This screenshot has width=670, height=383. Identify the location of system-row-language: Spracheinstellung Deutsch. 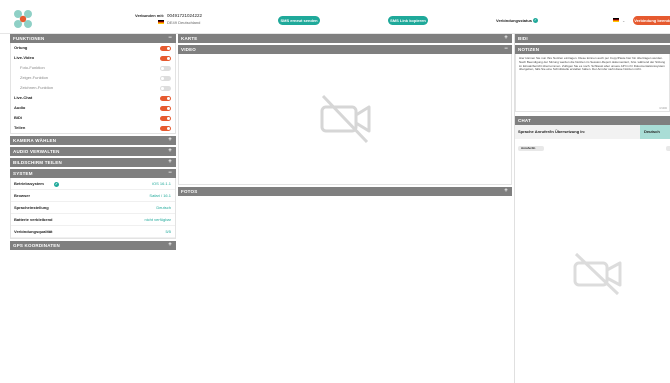
(93, 208).